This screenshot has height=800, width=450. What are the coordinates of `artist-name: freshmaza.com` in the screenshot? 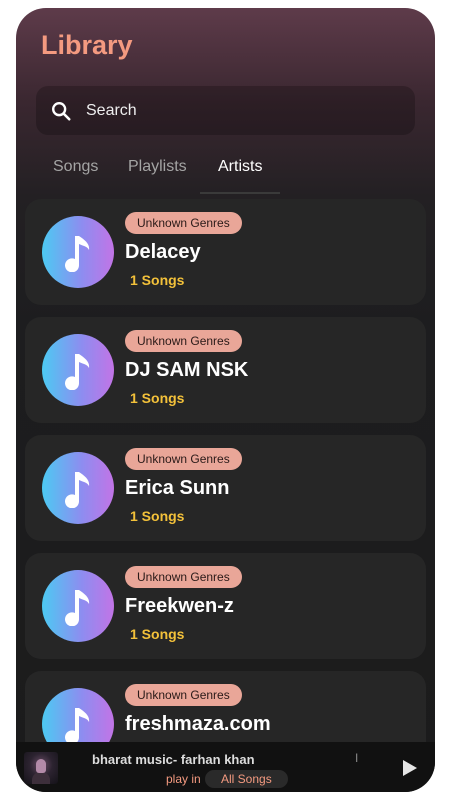 It's located at (198, 724).